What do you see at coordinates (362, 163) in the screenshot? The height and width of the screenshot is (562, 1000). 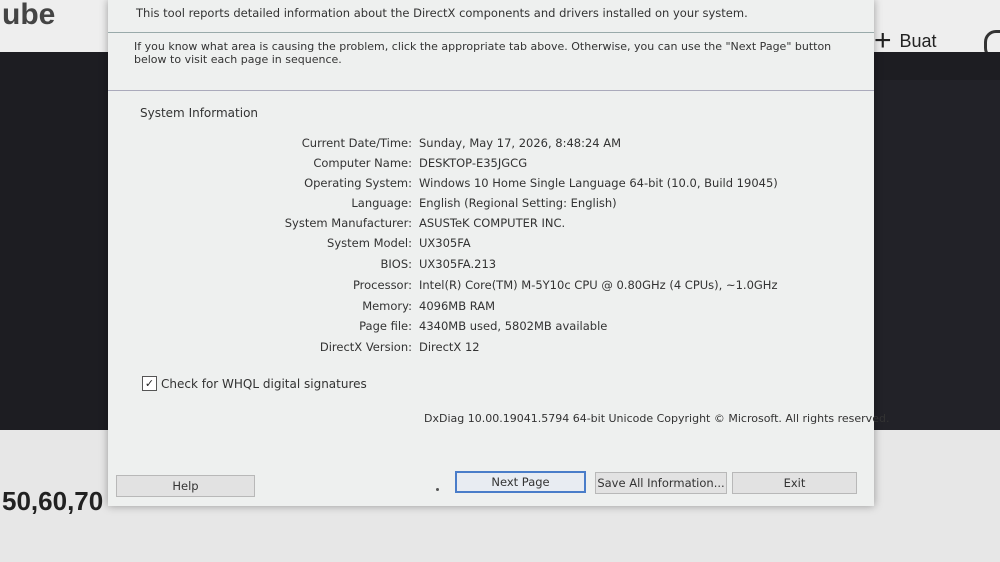 I see `info-label: Computer Name:` at bounding box center [362, 163].